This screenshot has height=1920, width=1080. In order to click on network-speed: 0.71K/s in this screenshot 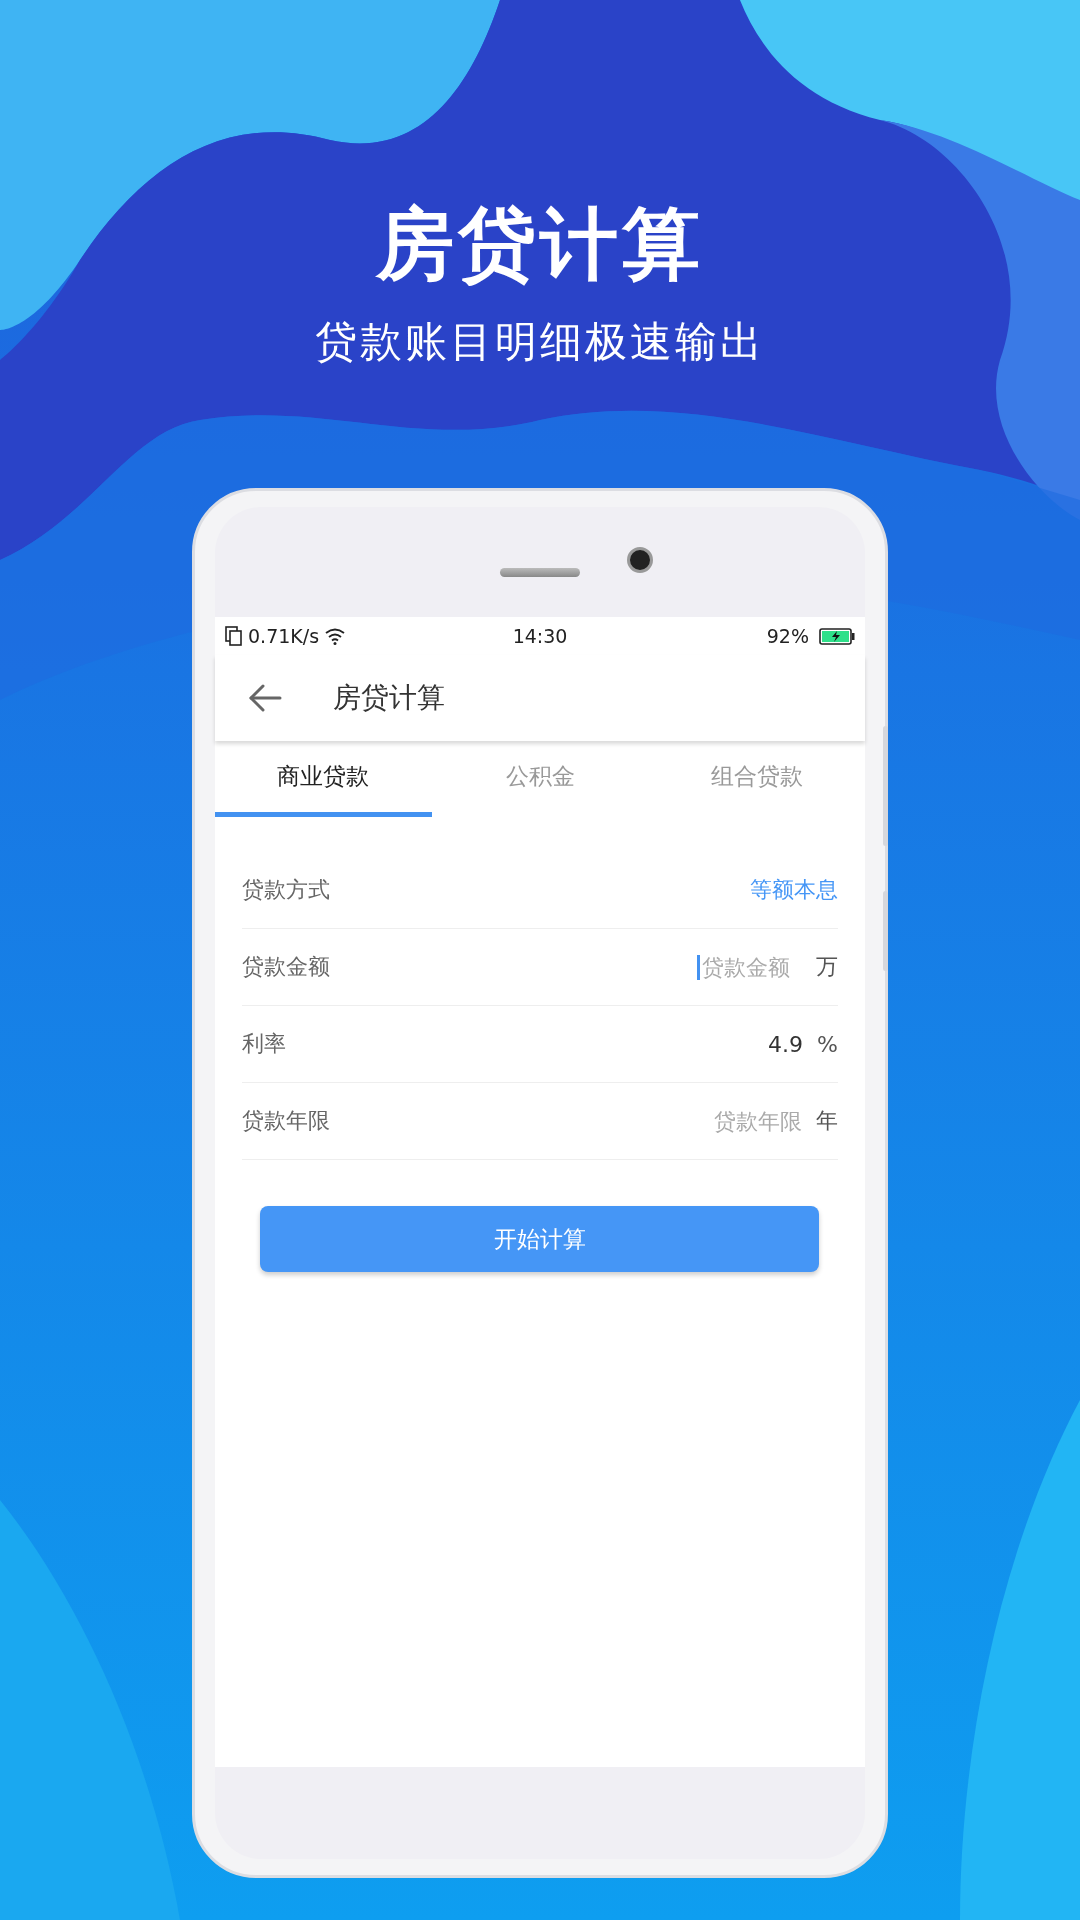, I will do `click(284, 636)`.